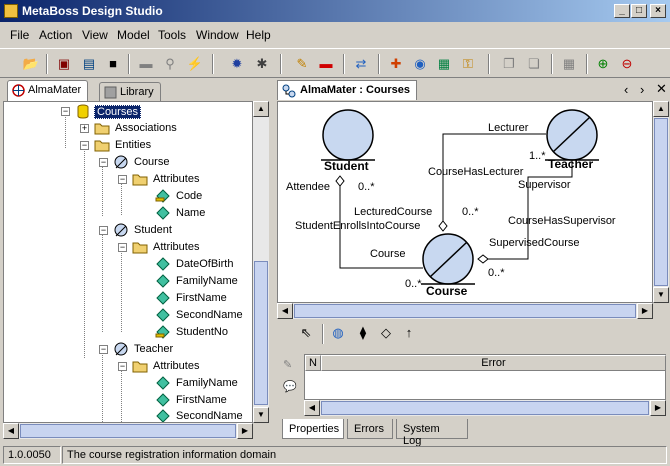 The image size is (670, 466). I want to click on tree-label-familyname: FamilyName, so click(207, 281).